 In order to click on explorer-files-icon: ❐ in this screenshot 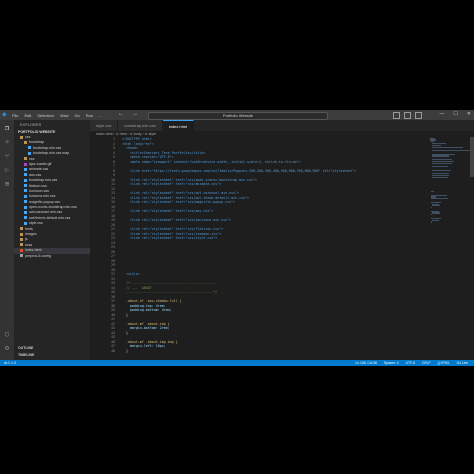, I will do `click(7, 128)`.